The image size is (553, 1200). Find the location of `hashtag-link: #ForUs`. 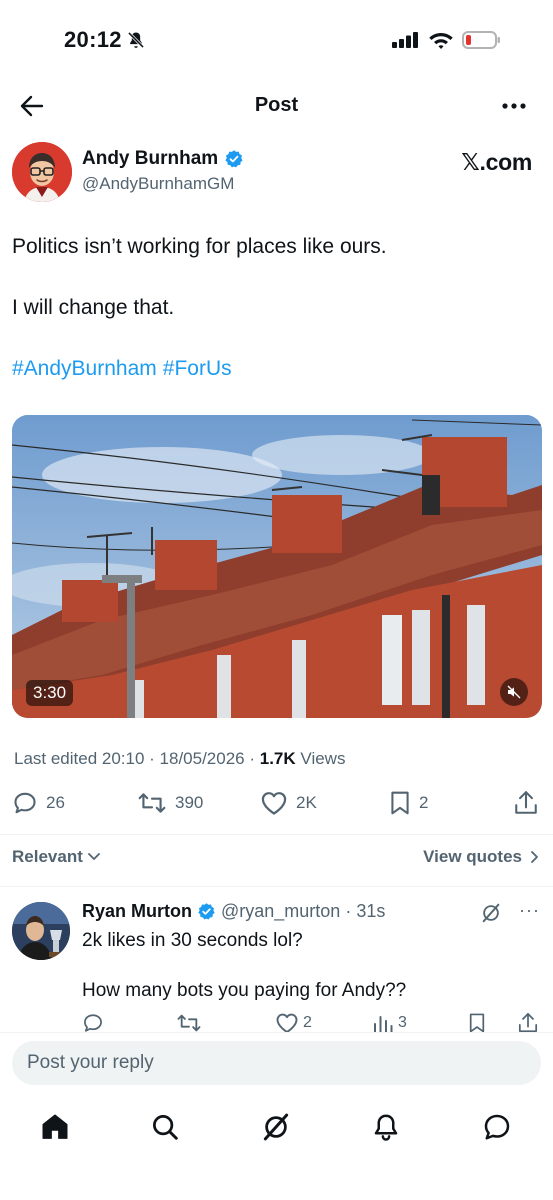

hashtag-link: #ForUs is located at coordinates (197, 368).